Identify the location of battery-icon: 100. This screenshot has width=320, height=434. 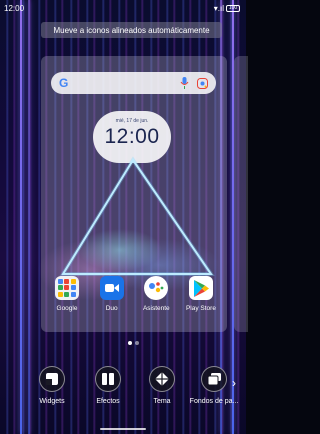
(233, 8).